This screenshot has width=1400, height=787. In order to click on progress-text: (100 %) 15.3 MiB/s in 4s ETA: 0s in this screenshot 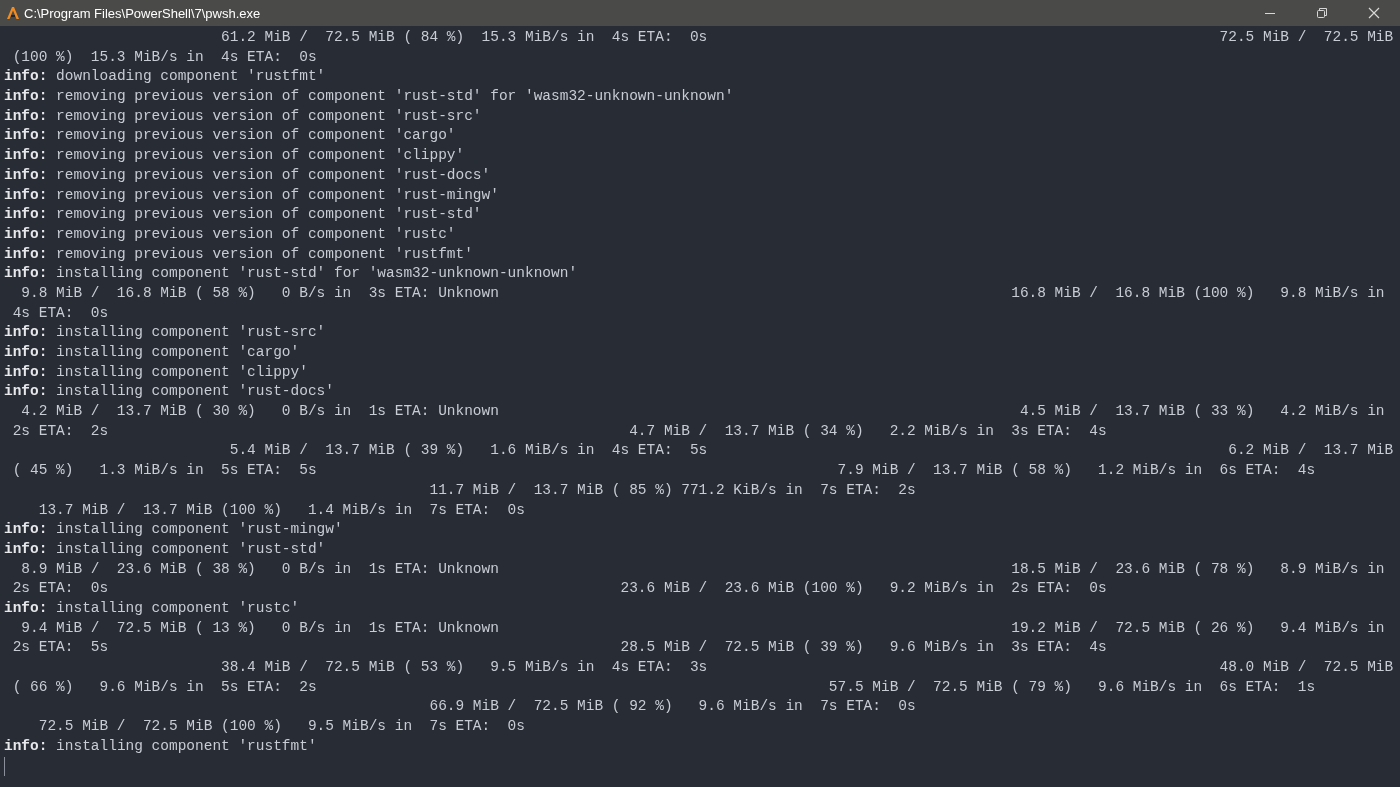, I will do `click(164, 57)`.